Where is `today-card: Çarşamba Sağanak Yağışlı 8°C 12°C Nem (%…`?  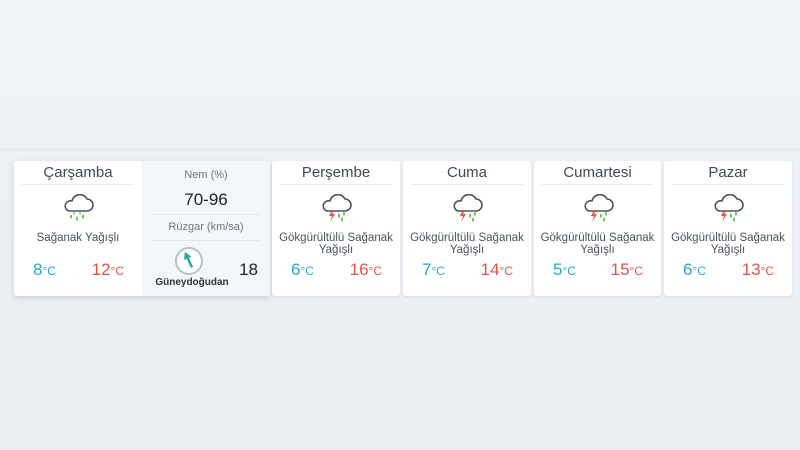 today-card: Çarşamba Sağanak Yağışlı 8°C 12°C Nem (%… is located at coordinates (142, 228).